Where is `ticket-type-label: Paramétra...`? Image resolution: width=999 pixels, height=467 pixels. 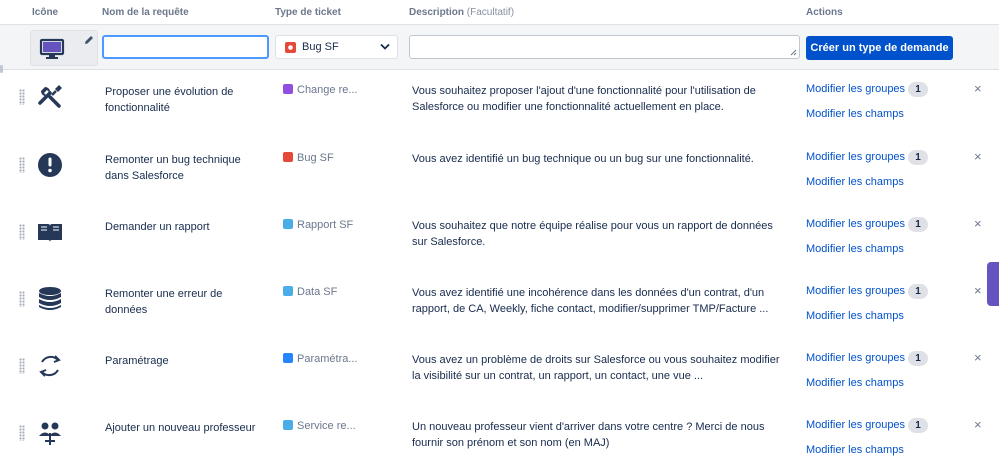
ticket-type-label: Paramétra... is located at coordinates (327, 359).